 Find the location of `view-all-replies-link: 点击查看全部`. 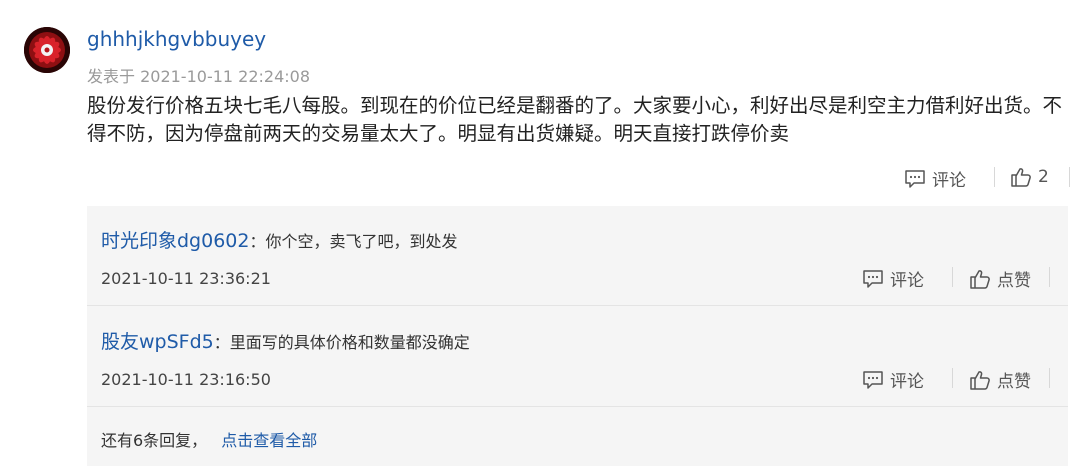

view-all-replies-link: 点击查看全部 is located at coordinates (269, 440).